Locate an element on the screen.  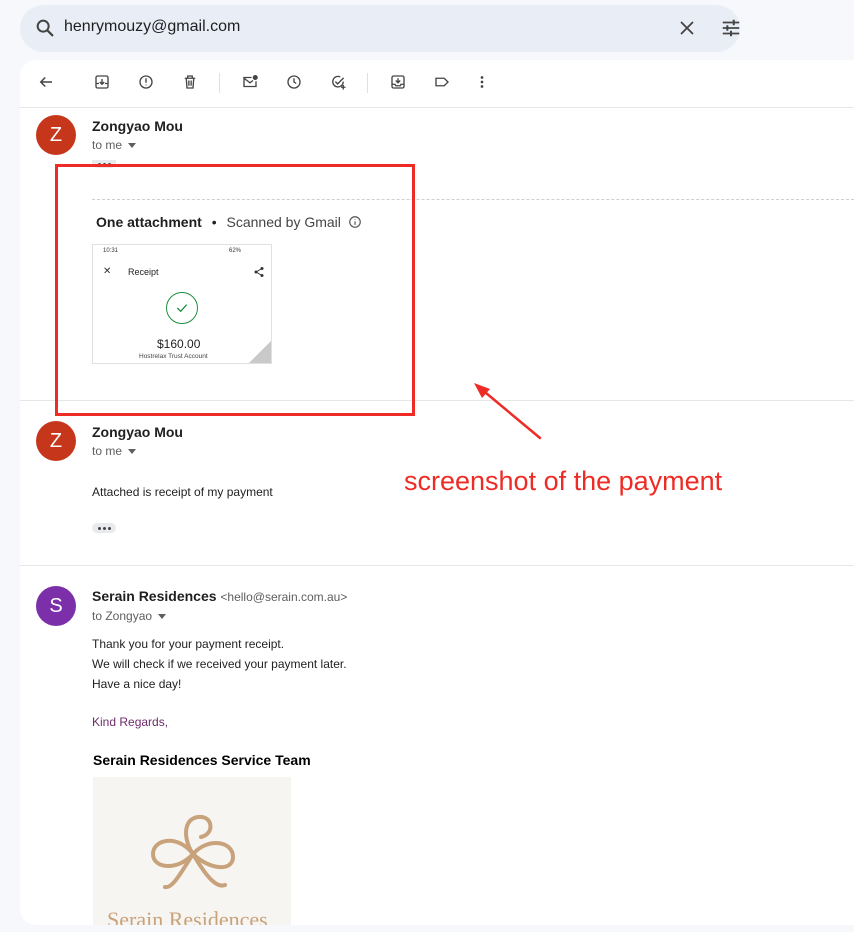
mark-unread-icon is located at coordinates (250, 82).